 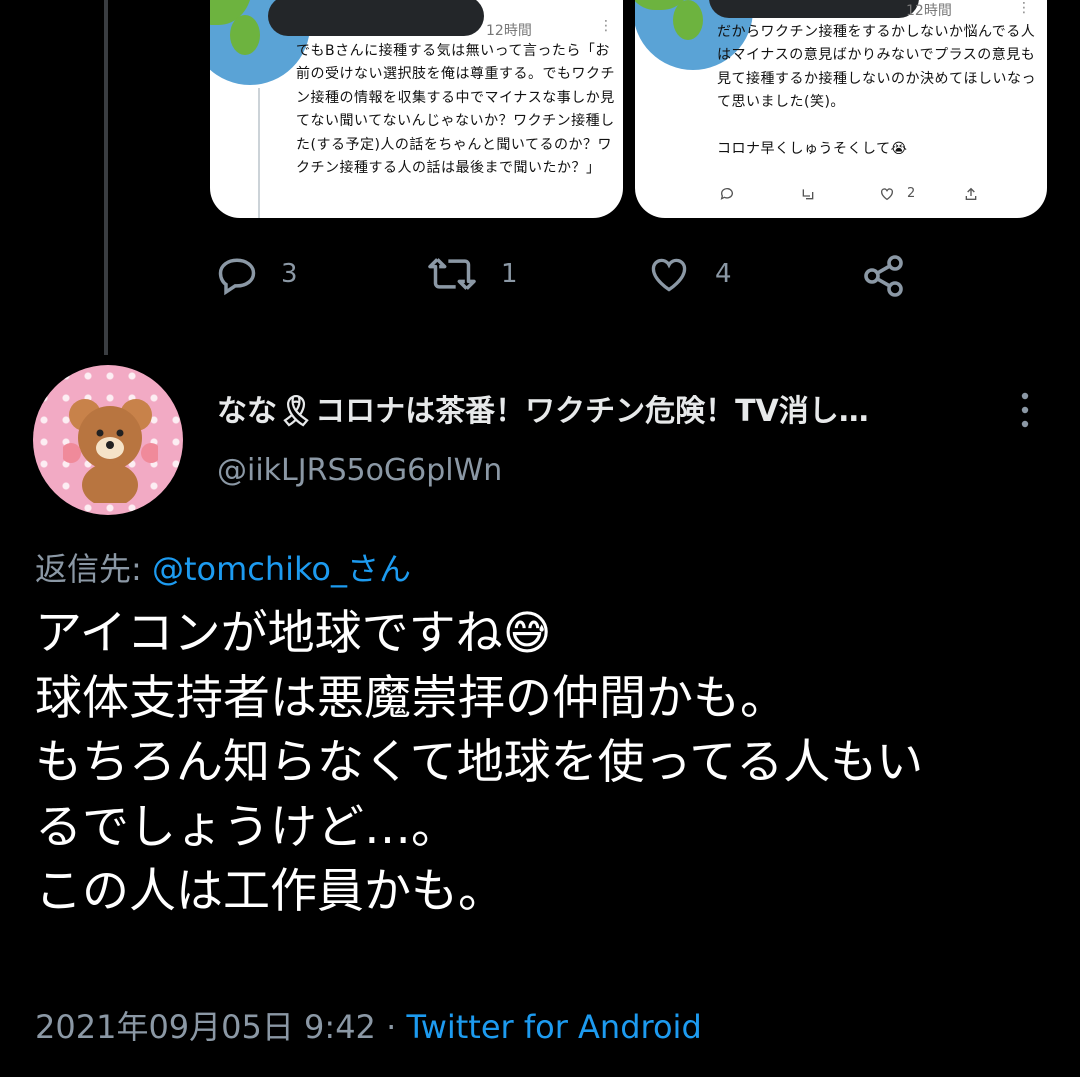 I want to click on tweet-line: るでしょうけど…。, so click(x=246, y=827).